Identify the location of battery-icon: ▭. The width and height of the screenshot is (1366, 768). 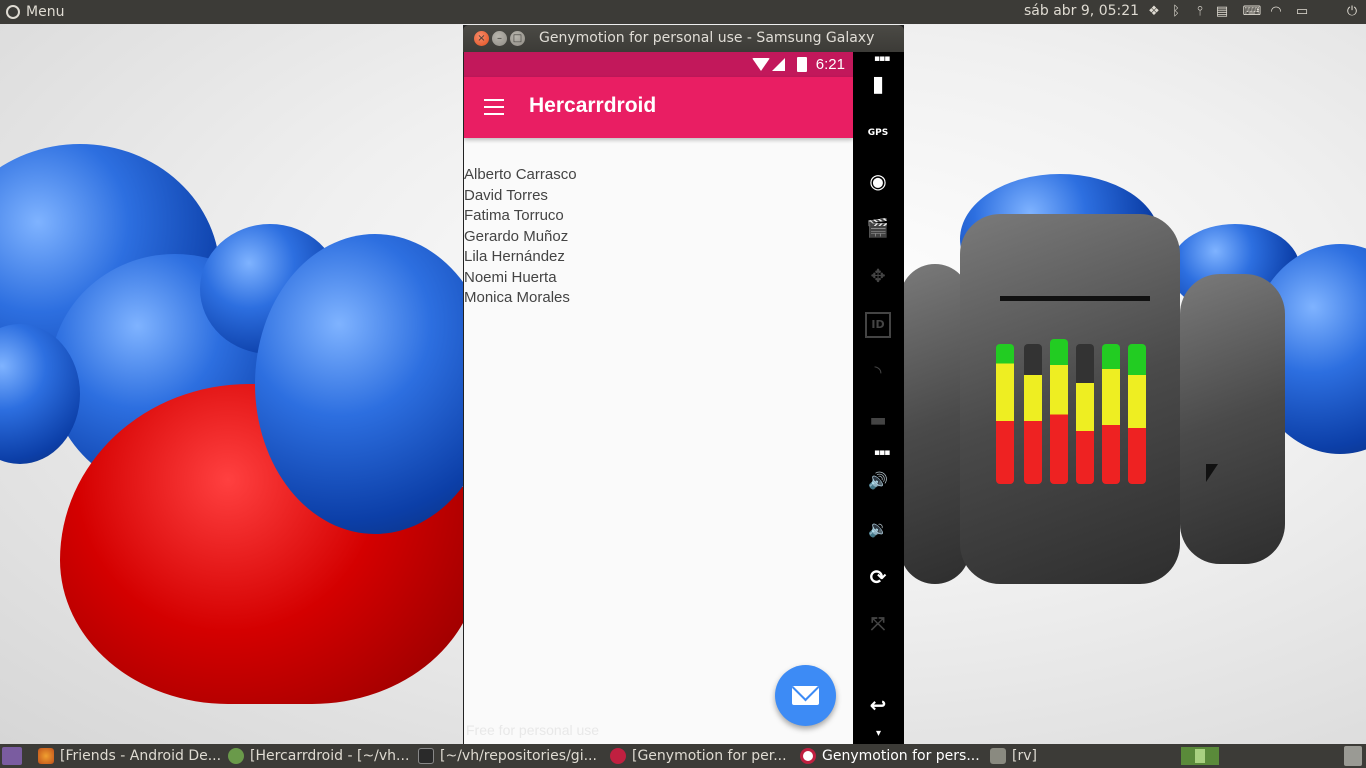
(1302, 12).